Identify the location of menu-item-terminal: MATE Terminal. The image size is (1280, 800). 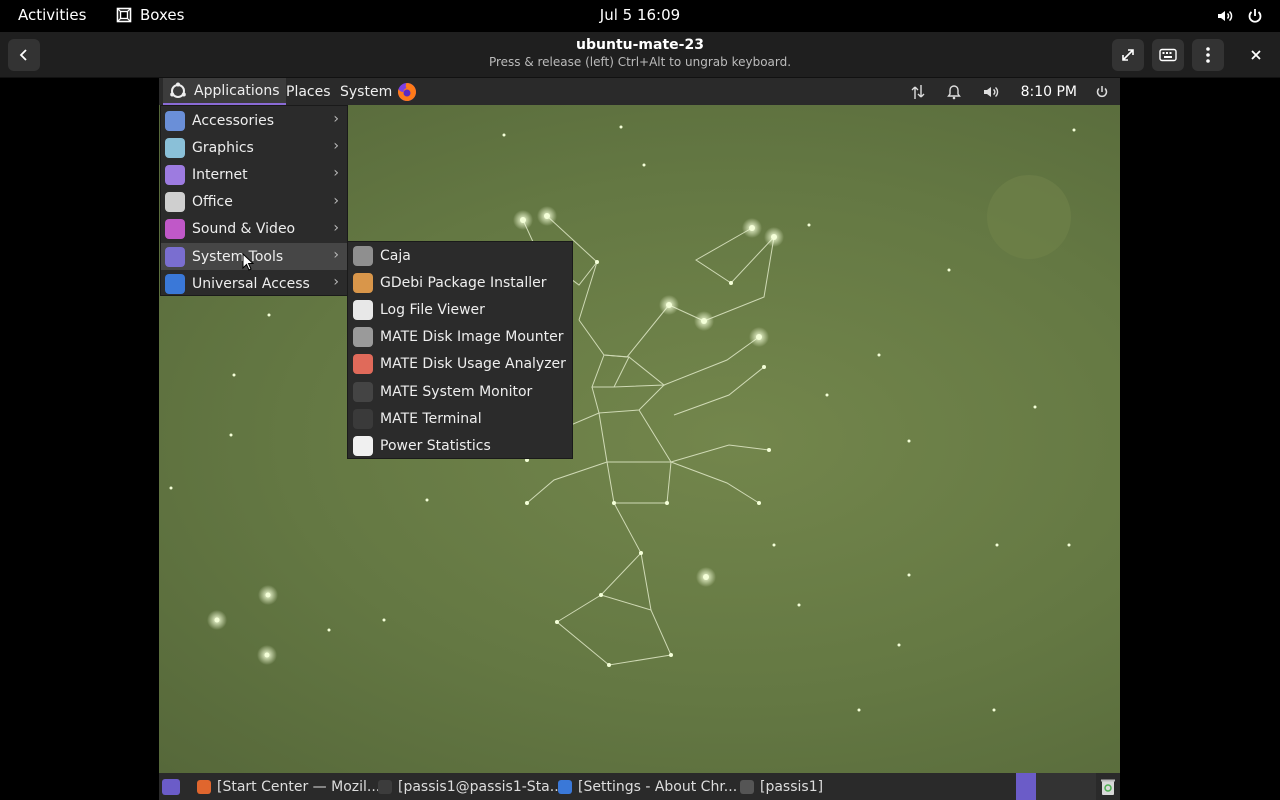
(460, 418).